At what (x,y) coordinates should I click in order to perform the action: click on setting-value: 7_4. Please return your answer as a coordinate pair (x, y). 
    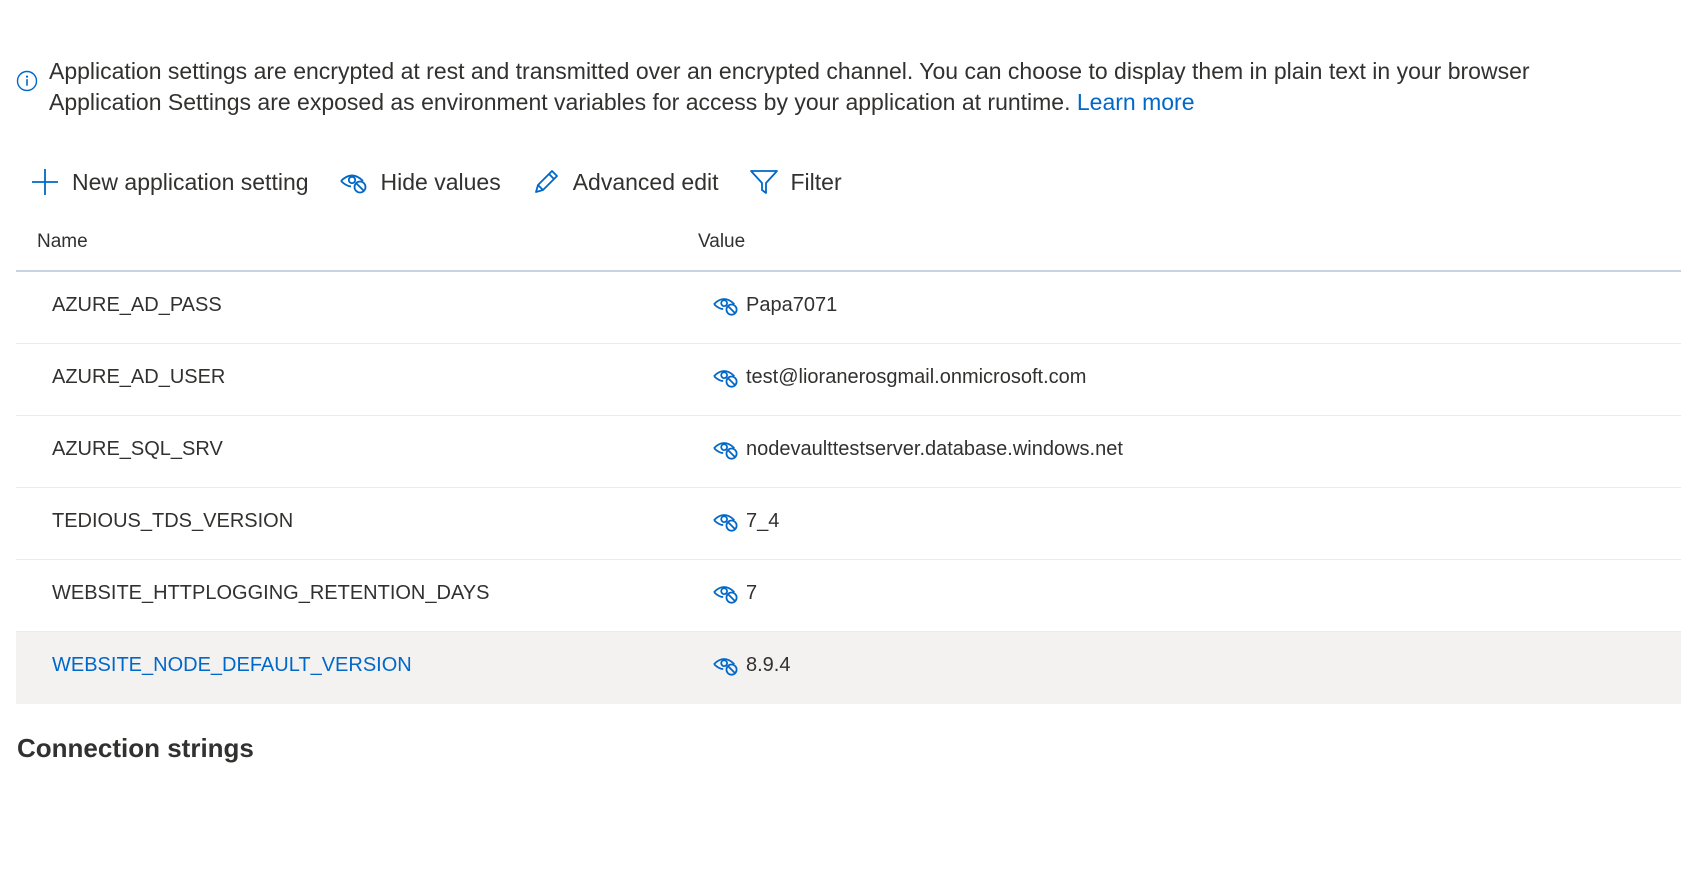
    Looking at the image, I should click on (763, 520).